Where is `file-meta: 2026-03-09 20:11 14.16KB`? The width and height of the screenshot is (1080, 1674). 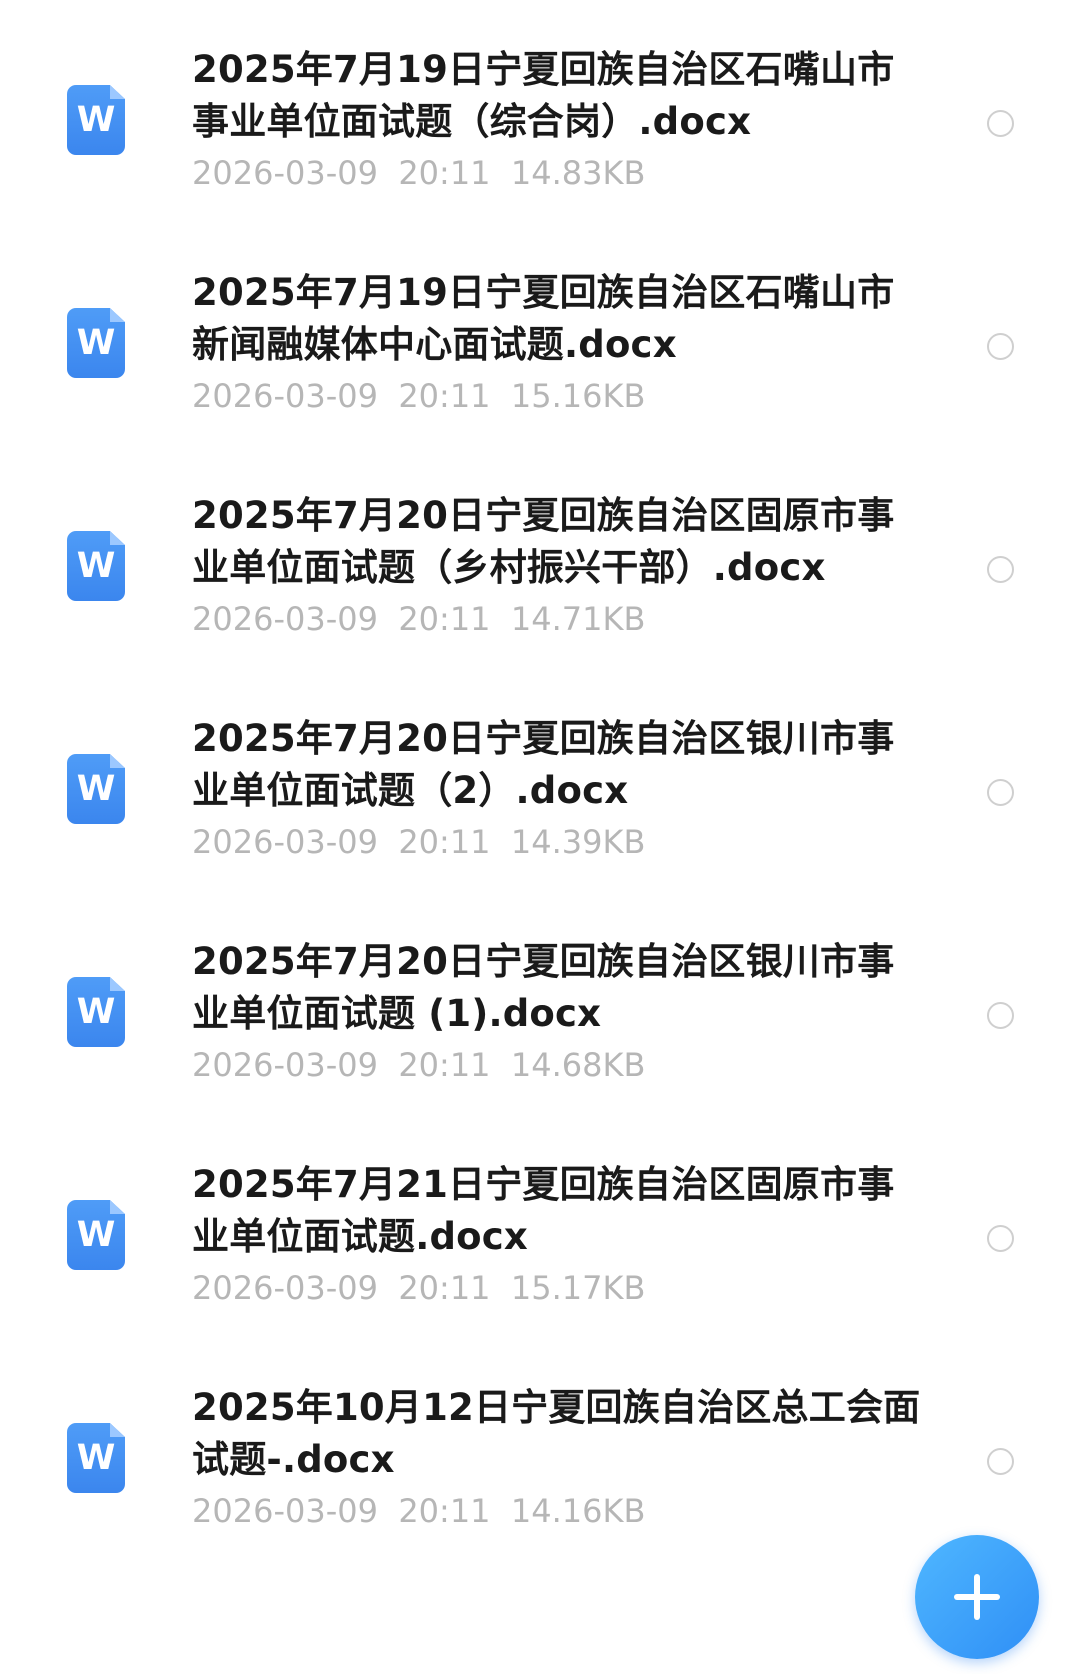
file-meta: 2026-03-09 20:11 14.16KB is located at coordinates (552, 1511).